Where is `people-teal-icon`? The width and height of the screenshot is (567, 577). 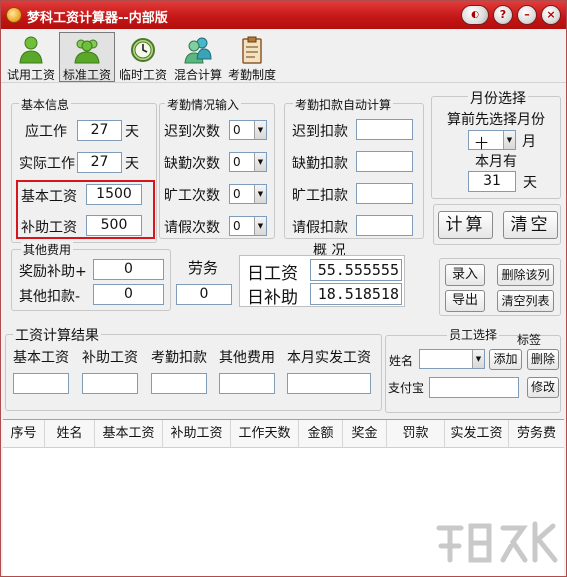
people-teal-icon is located at coordinates (198, 50).